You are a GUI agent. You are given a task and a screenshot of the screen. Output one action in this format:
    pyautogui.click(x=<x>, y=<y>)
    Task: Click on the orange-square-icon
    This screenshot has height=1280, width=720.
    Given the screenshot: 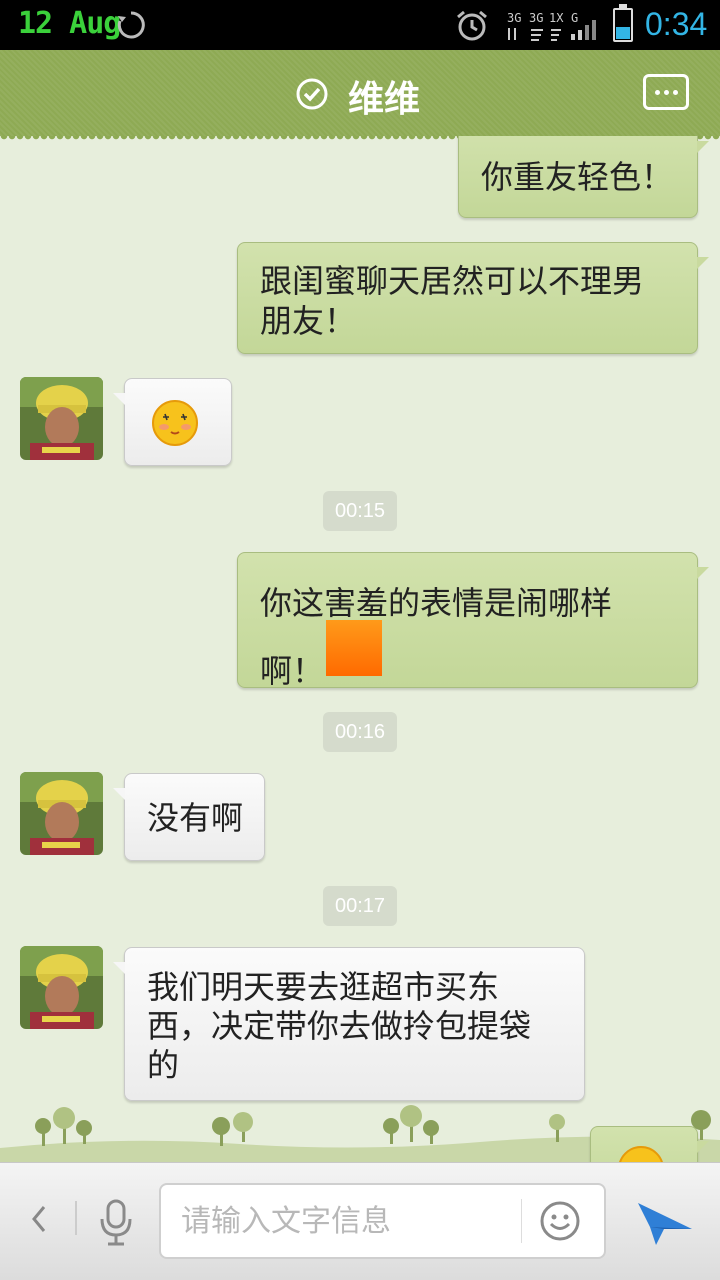 What is the action you would take?
    pyautogui.click(x=354, y=648)
    